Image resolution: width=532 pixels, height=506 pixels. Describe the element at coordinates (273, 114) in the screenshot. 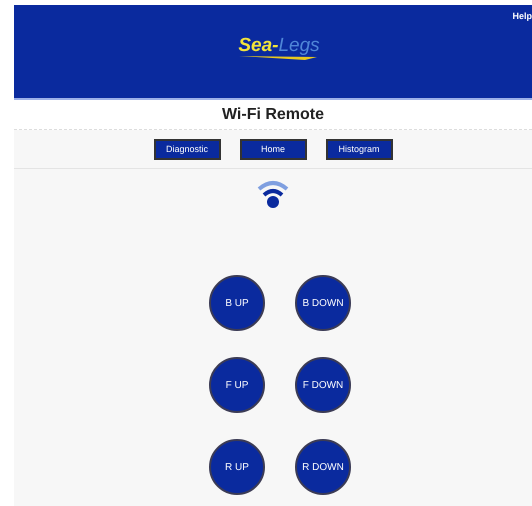

I see `page-title: Wi-Fi Remote` at that location.